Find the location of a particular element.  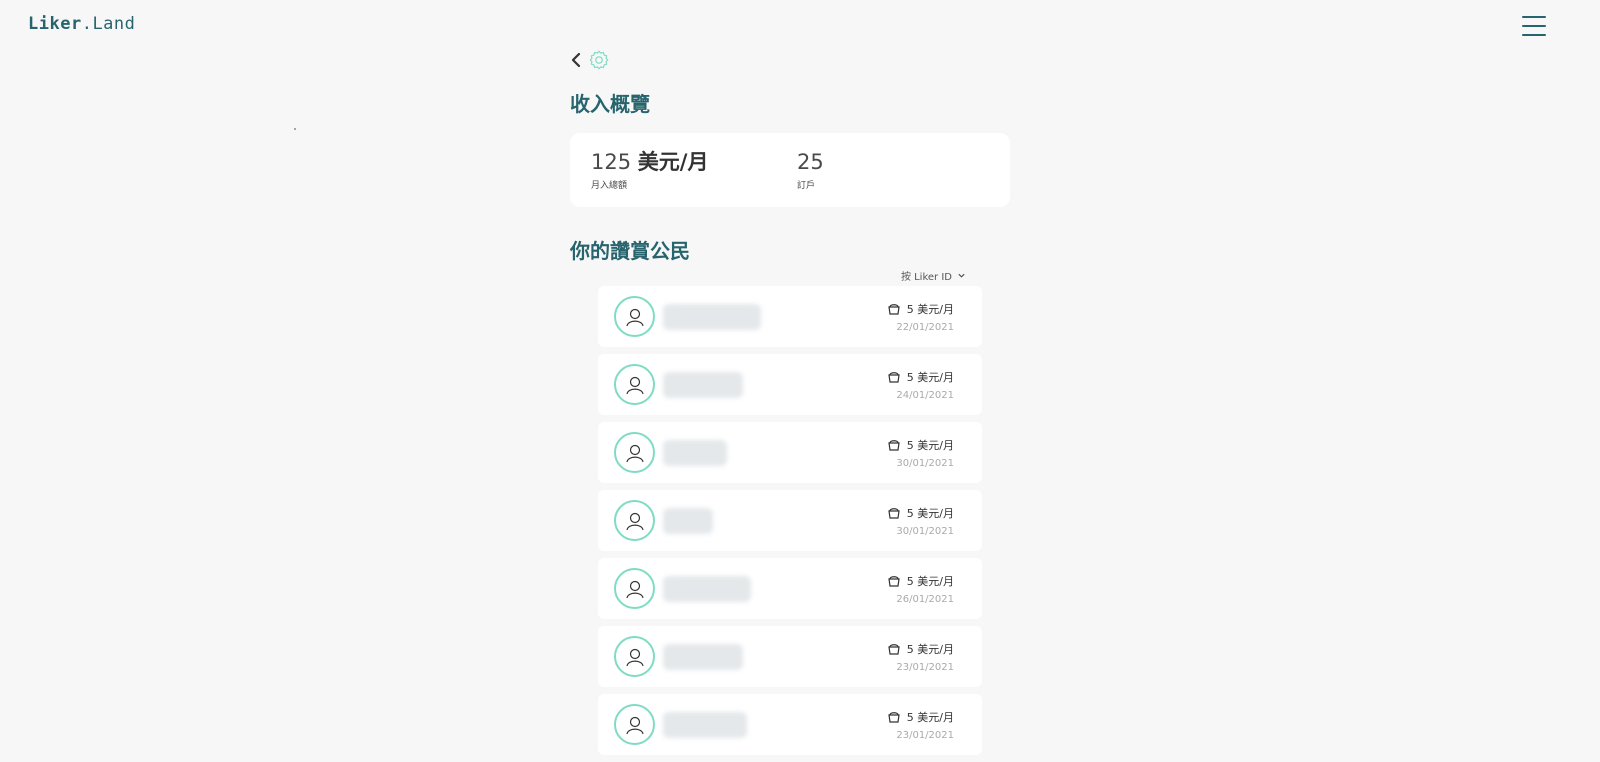

subscribers-label: 訂戶 is located at coordinates (806, 185).